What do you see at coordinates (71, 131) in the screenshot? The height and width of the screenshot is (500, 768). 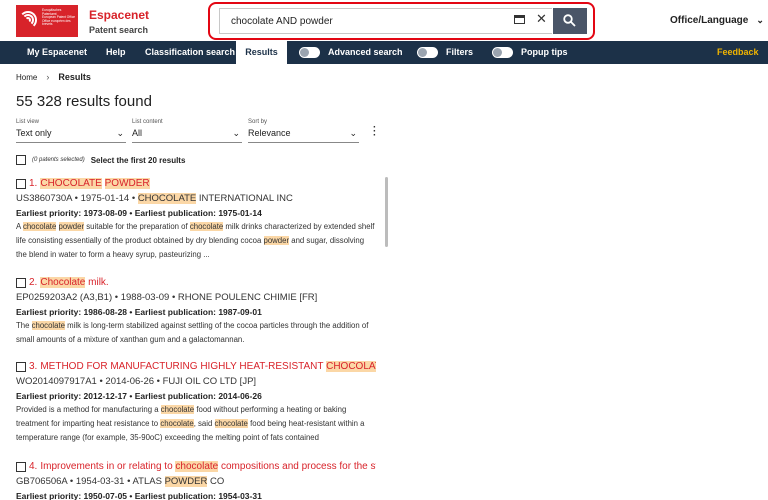 I see `list-view-dropdown: List view Text only ⌄` at bounding box center [71, 131].